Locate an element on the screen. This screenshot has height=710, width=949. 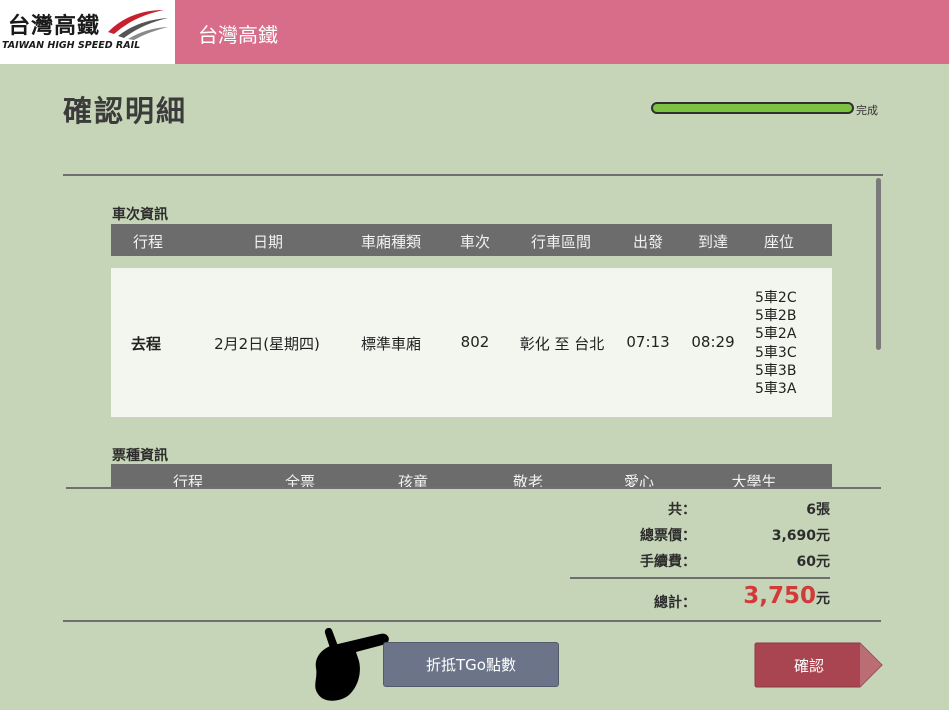
cell-train-no: 802 is located at coordinates (475, 342).